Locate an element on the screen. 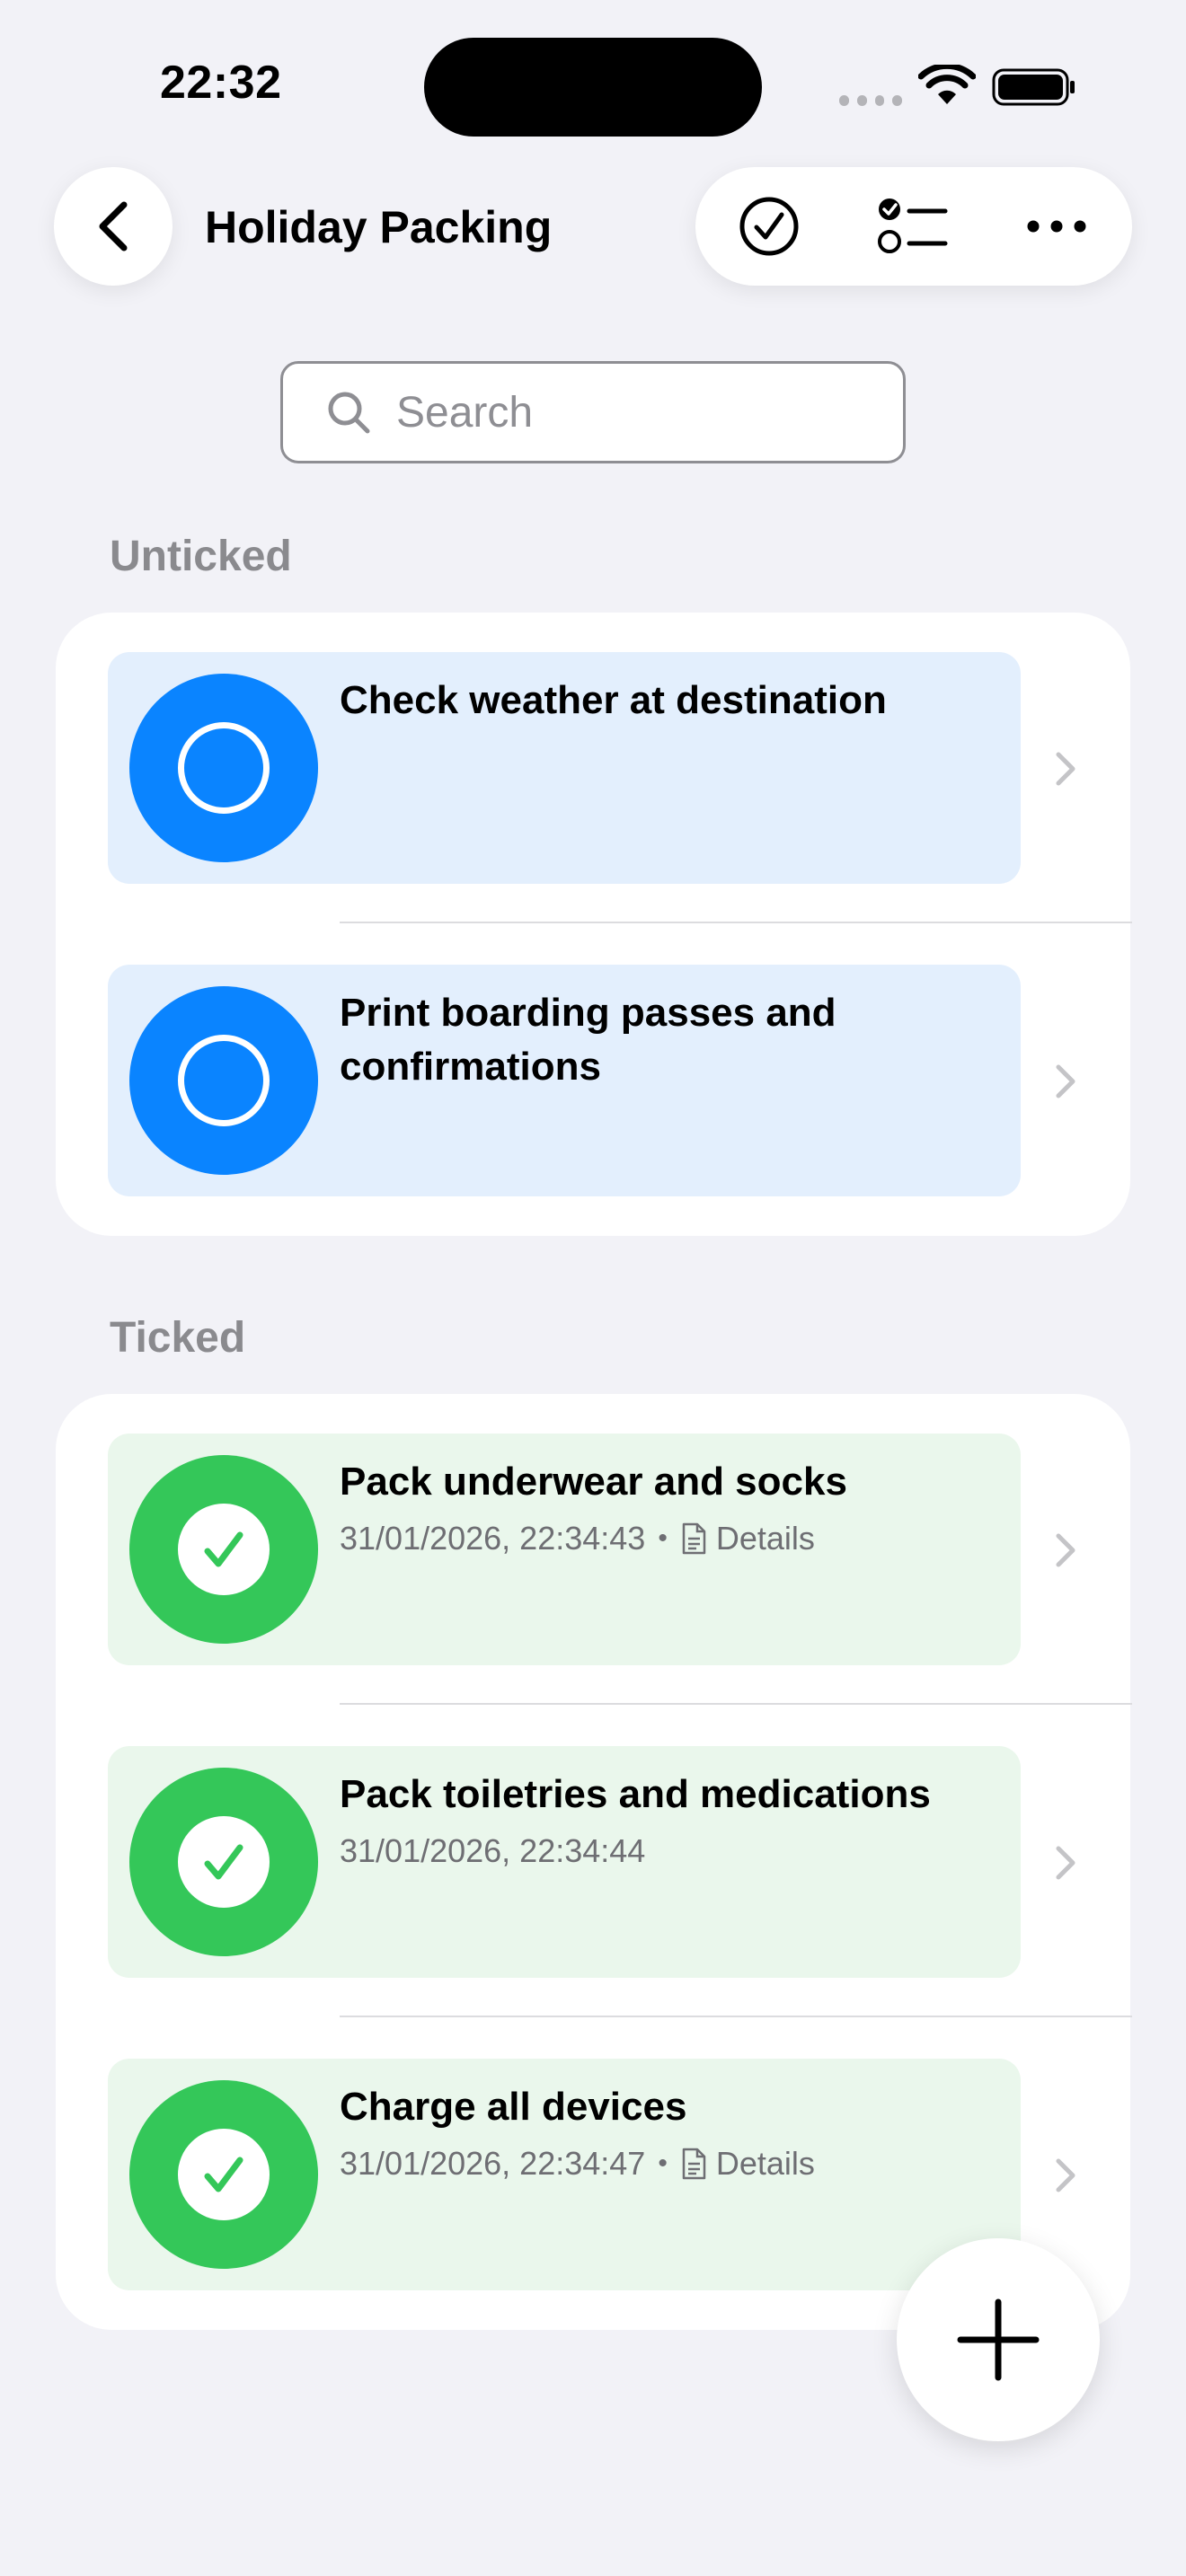 The width and height of the screenshot is (1186, 2576). item-subtitle: 31/01/2026, 22:34:43 • Details is located at coordinates (577, 1538).